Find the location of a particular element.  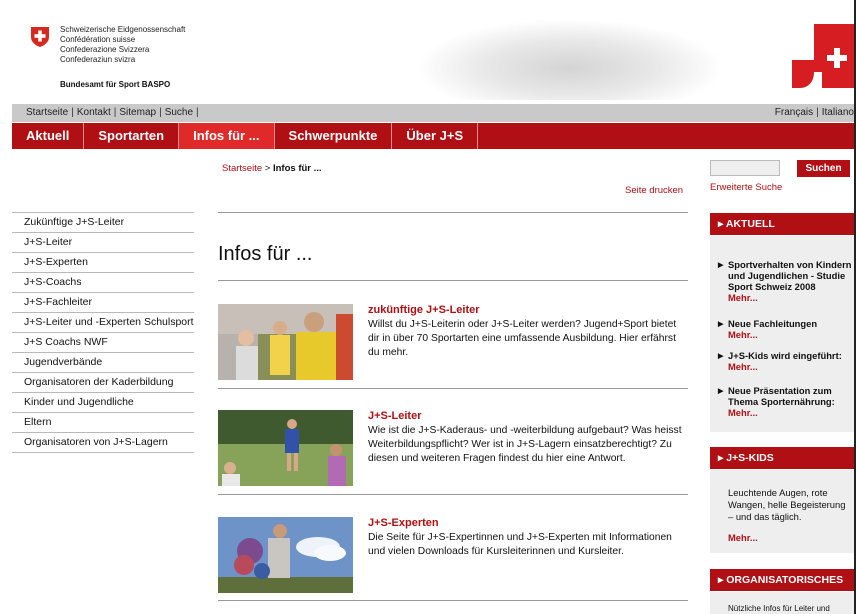

sidebar-item-schulsport: J+S-Leiter und -Experten Schulsport is located at coordinates (103, 323).